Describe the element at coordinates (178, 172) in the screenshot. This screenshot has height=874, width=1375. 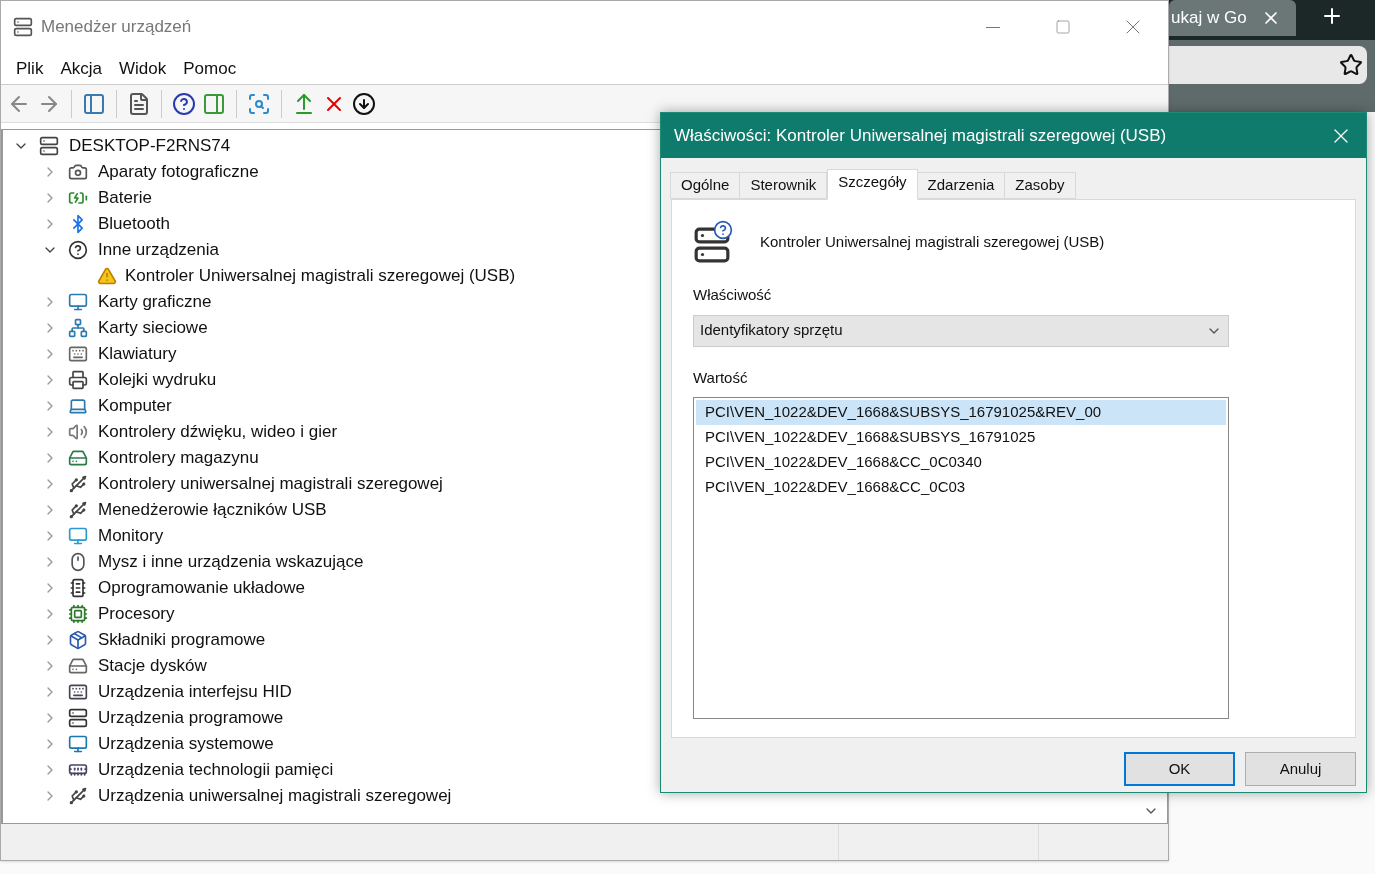
I see `tree-item: Aparaty fotograficzne` at that location.